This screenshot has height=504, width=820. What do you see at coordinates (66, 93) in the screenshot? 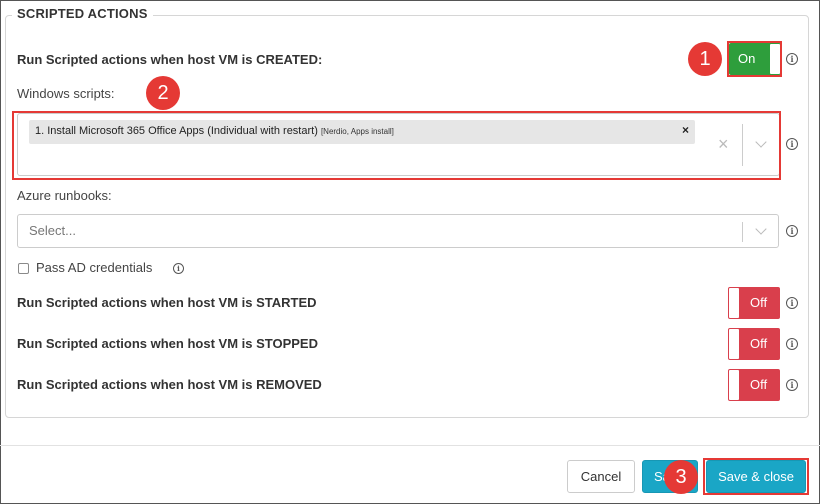
I see `windows-scripts-label: Windows scripts:` at bounding box center [66, 93].